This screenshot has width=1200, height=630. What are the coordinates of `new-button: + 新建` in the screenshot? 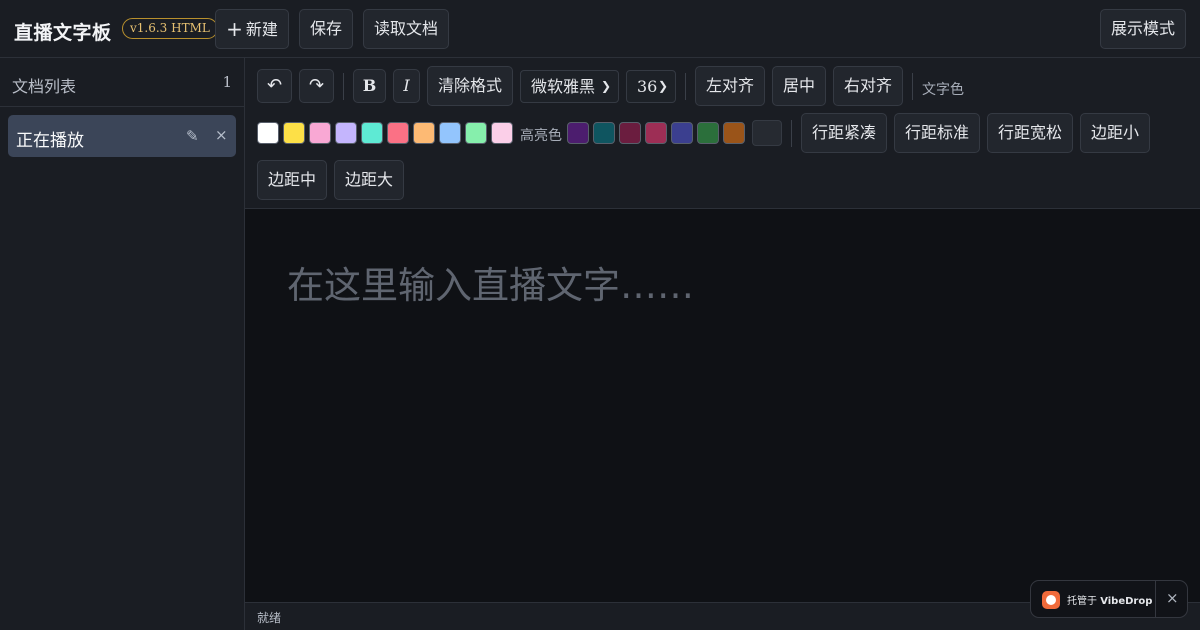 It's located at (252, 29).